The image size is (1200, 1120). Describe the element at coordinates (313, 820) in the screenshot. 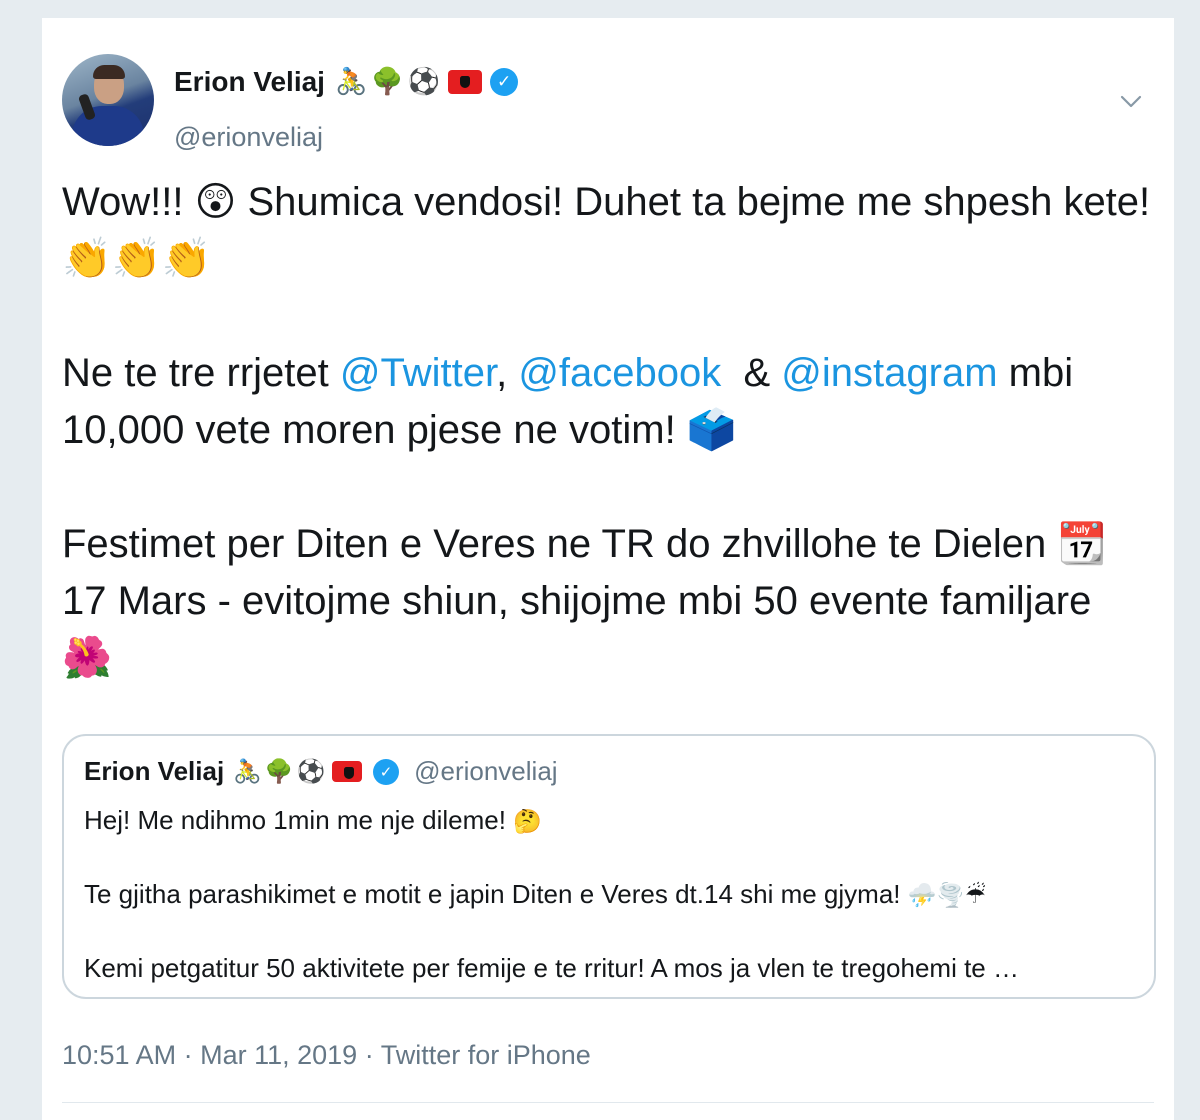

I see `quoted-line-1: Hej! Me ndihmo 1min me nje dileme! 🤔` at that location.